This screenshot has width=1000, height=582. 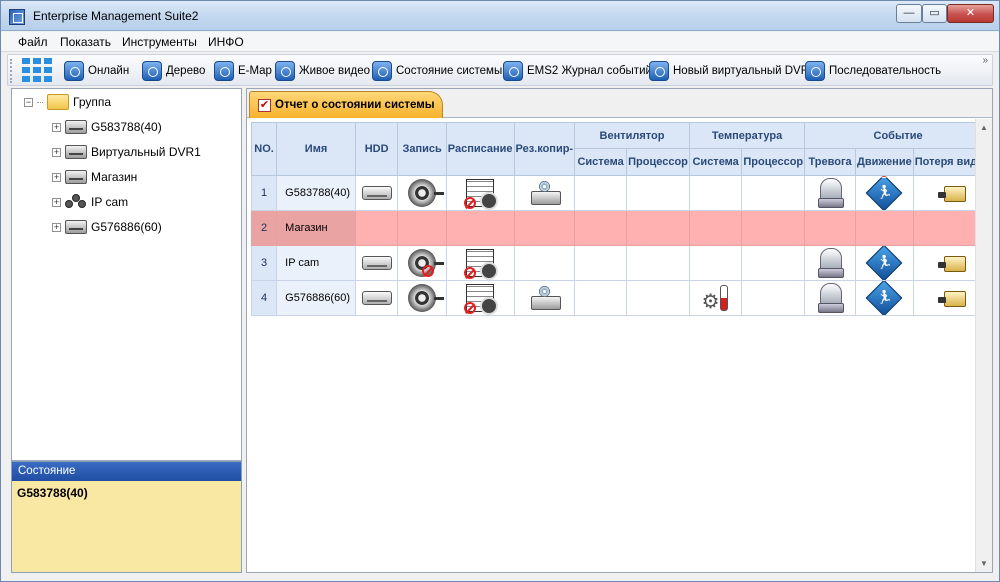 I want to click on row-number: 4, so click(x=264, y=298).